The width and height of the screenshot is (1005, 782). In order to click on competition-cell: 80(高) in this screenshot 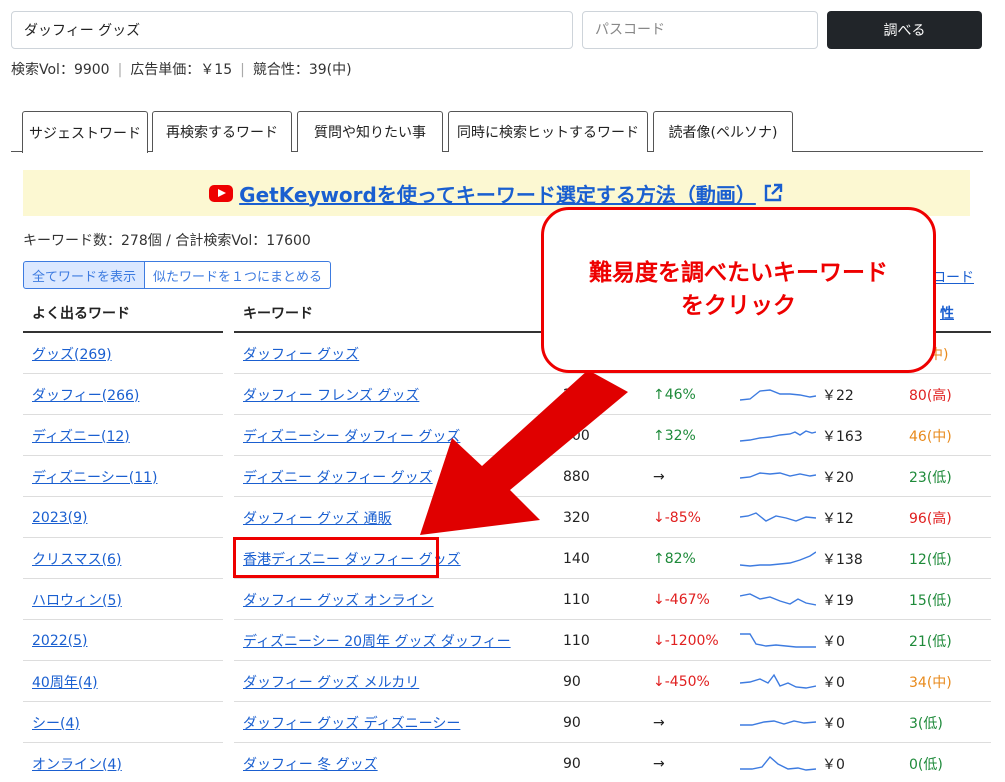, I will do `click(930, 395)`.